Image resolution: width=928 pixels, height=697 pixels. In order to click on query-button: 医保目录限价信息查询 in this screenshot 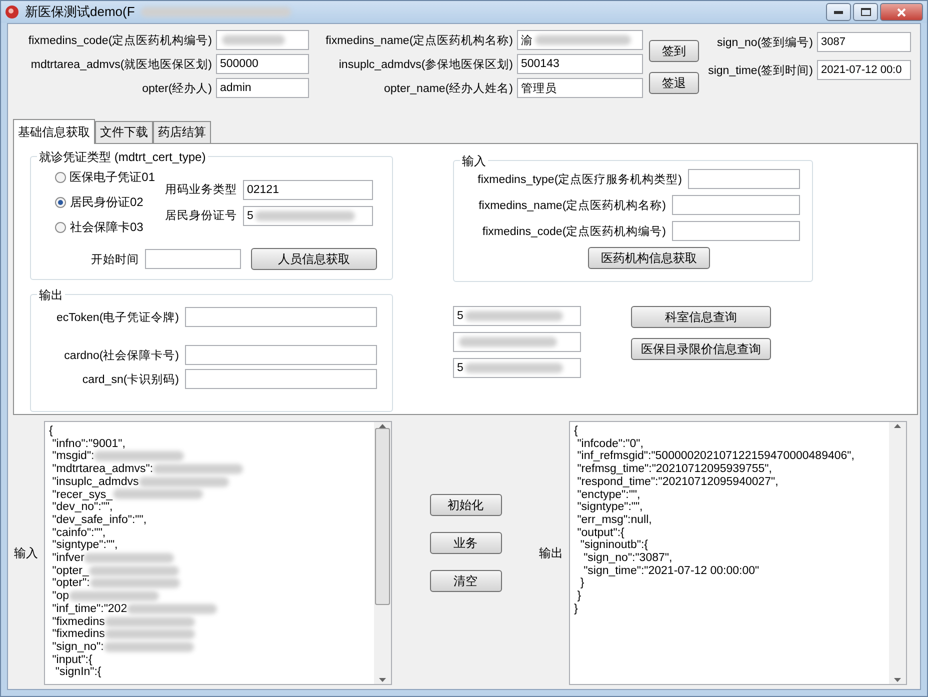, I will do `click(701, 349)`.